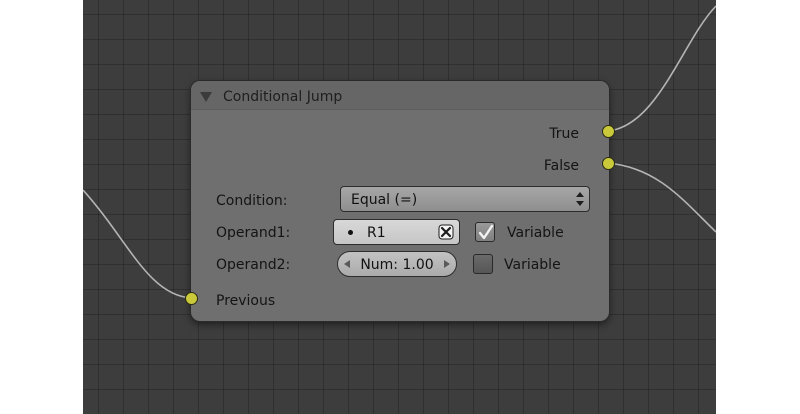 Image resolution: width=800 pixels, height=414 pixels. What do you see at coordinates (532, 265) in the screenshot?
I see `operand2-variable-label: Variable` at bounding box center [532, 265].